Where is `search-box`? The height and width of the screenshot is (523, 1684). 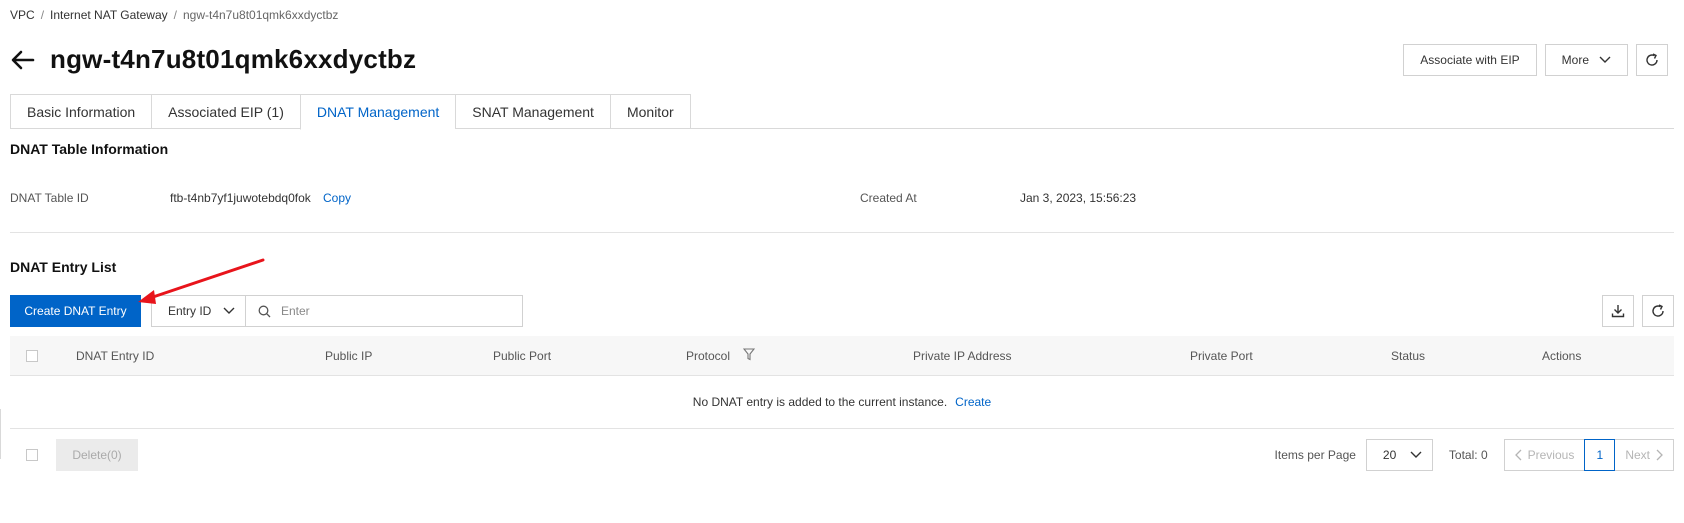 search-box is located at coordinates (384, 311).